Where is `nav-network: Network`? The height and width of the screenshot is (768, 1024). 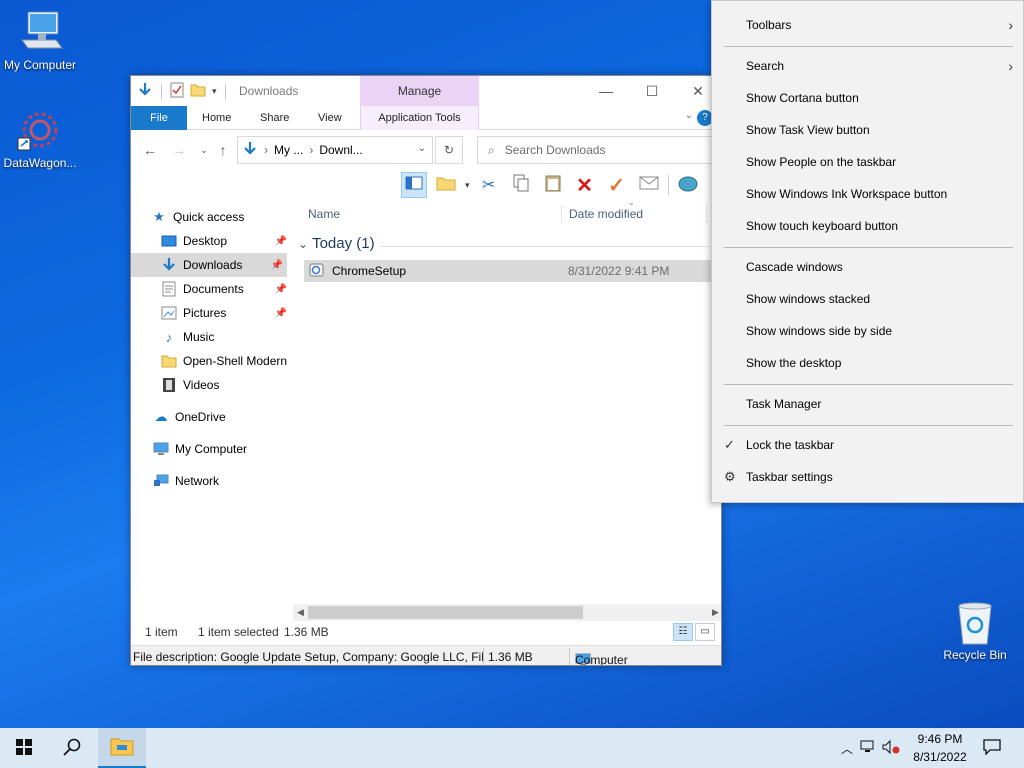 nav-network: Network is located at coordinates (211, 481).